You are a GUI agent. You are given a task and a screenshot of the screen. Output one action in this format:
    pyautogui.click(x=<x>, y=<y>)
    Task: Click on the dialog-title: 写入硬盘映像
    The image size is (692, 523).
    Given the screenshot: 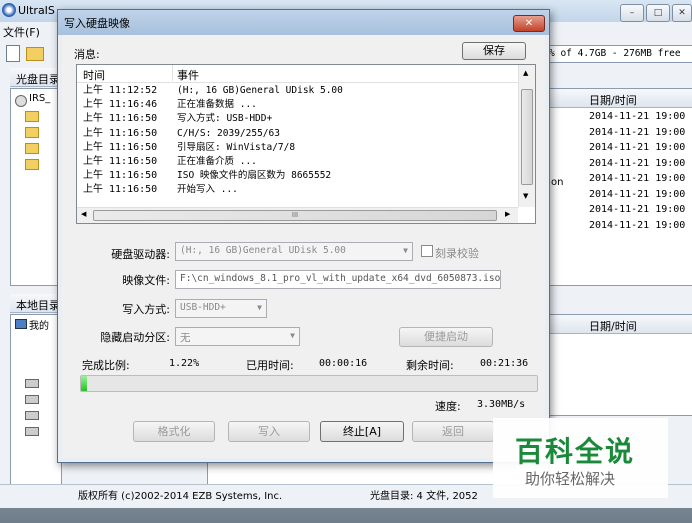 What is the action you would take?
    pyautogui.click(x=97, y=23)
    